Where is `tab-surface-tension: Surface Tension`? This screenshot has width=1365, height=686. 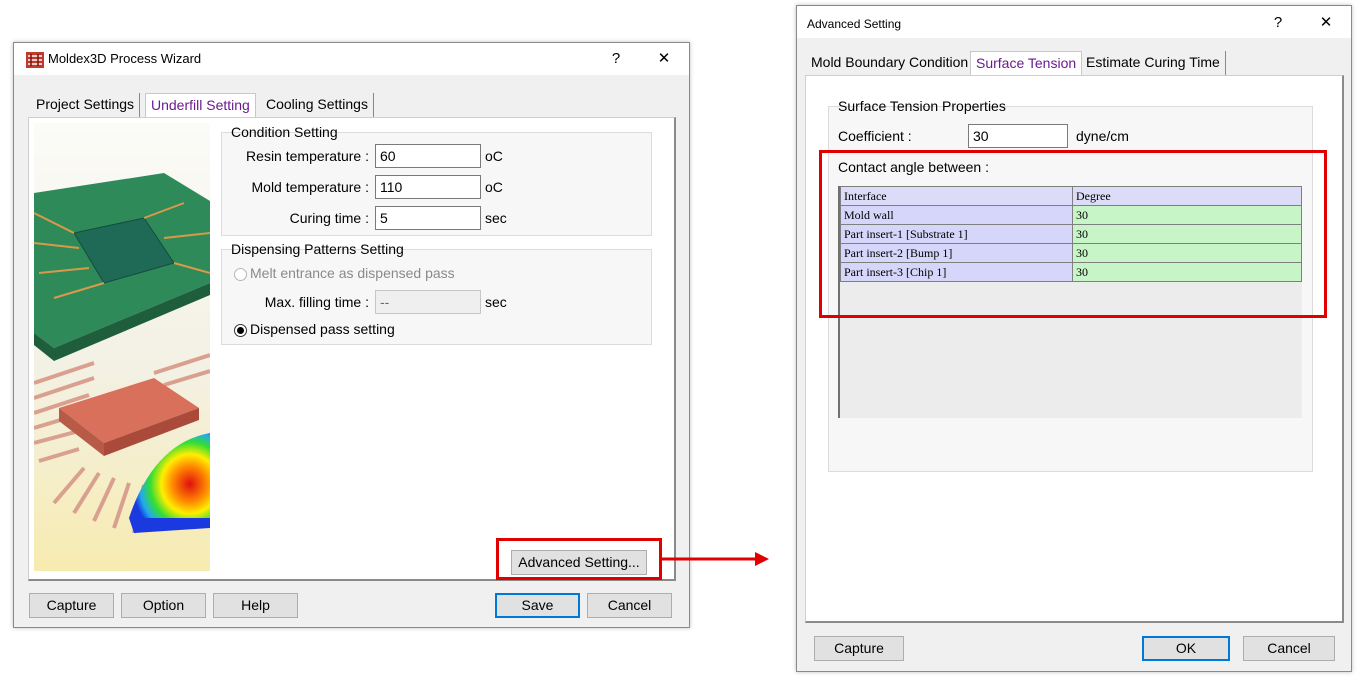
tab-surface-tension: Surface Tension is located at coordinates (1026, 63).